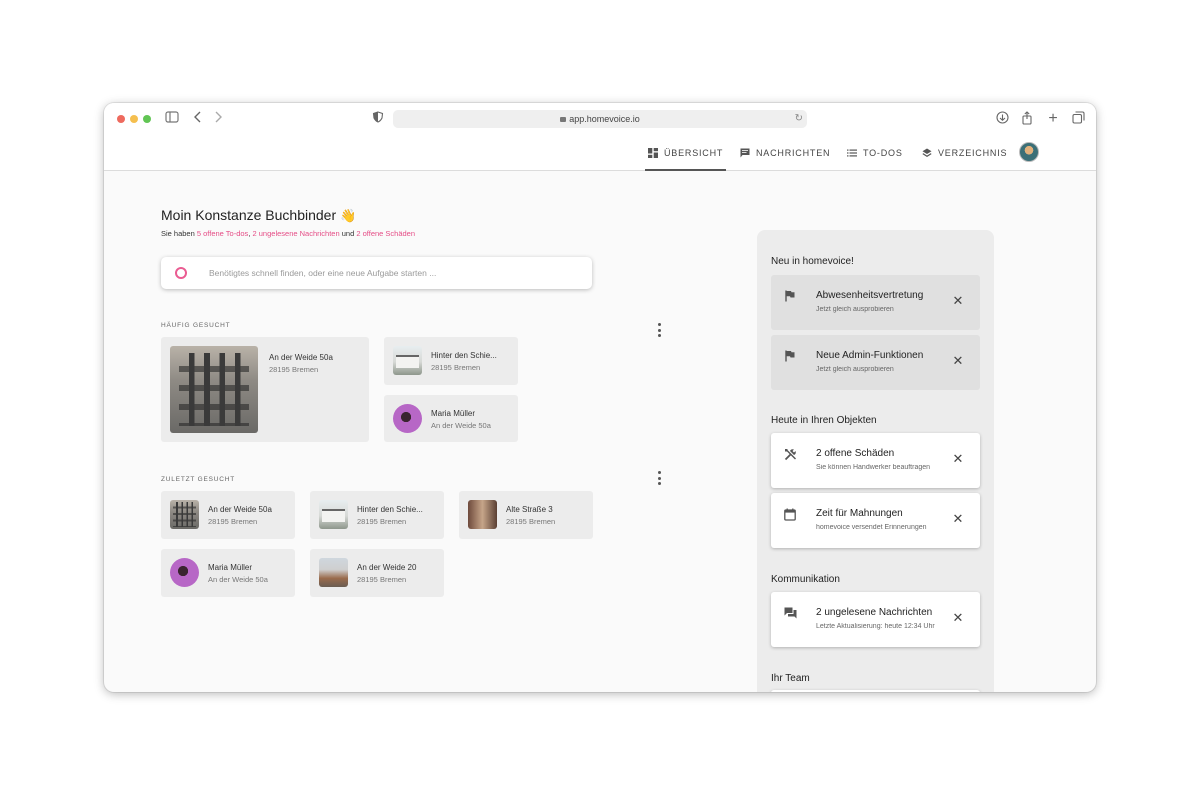  What do you see at coordinates (871, 527) in the screenshot?
I see `card-subtitle: homevoice versendet Erinnerungen` at bounding box center [871, 527].